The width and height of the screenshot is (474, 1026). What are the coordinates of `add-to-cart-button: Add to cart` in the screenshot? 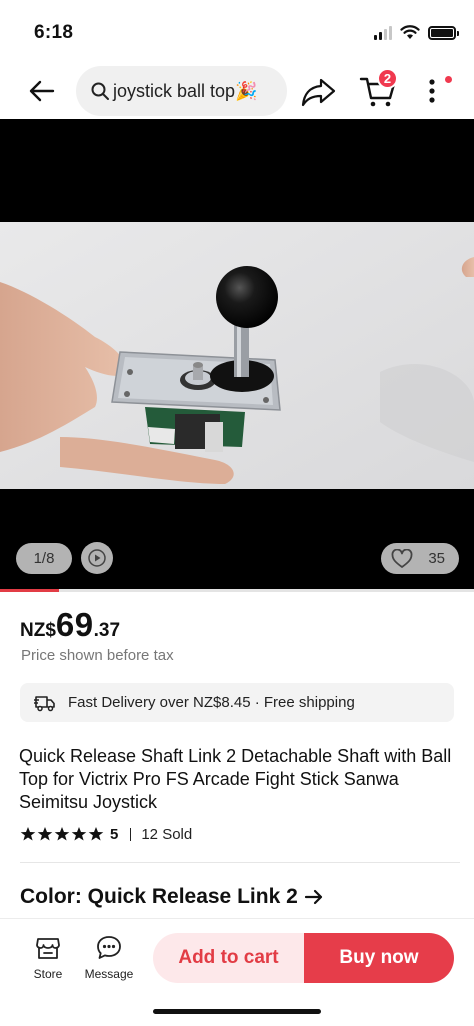 It's located at (228, 958).